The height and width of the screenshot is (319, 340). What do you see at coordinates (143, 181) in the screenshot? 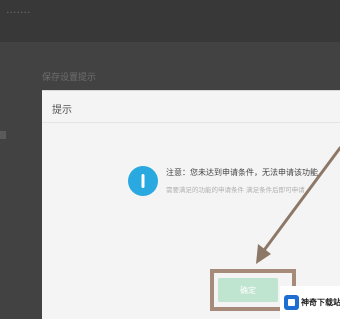
I see `info-icon` at bounding box center [143, 181].